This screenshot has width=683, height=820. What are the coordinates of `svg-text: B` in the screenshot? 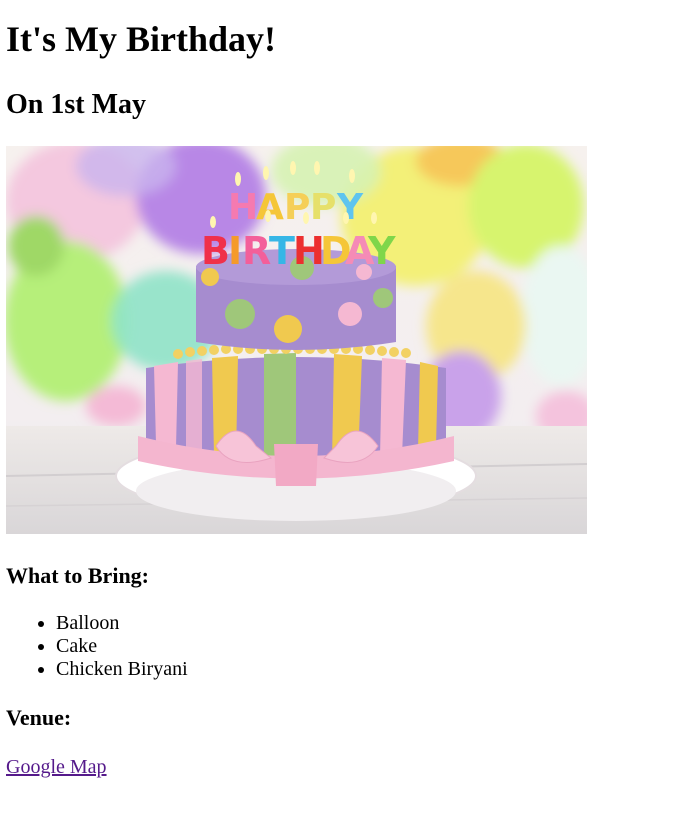 It's located at (215, 251).